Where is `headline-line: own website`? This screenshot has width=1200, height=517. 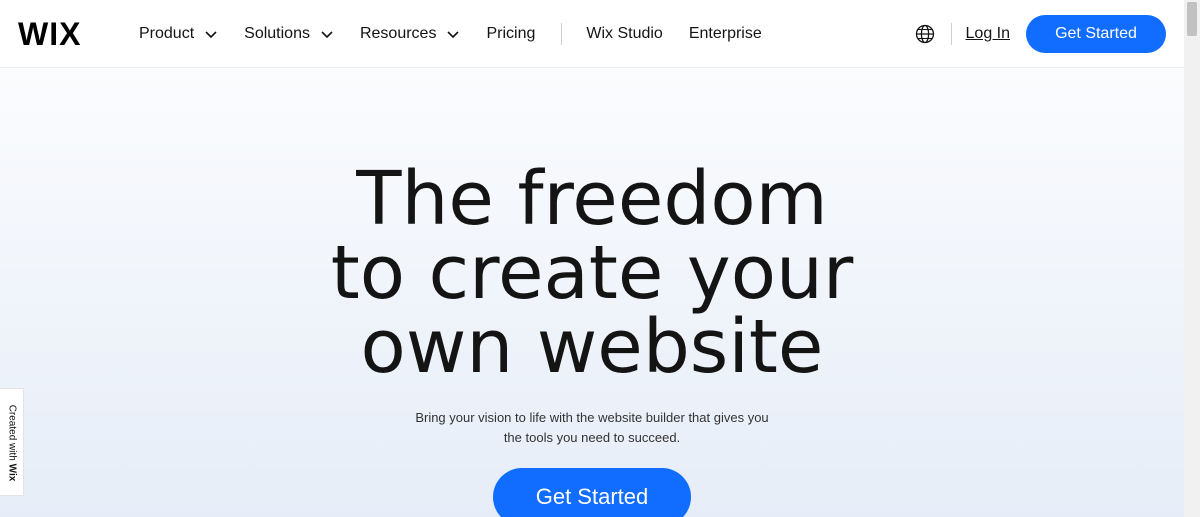
headline-line: own website is located at coordinates (592, 347).